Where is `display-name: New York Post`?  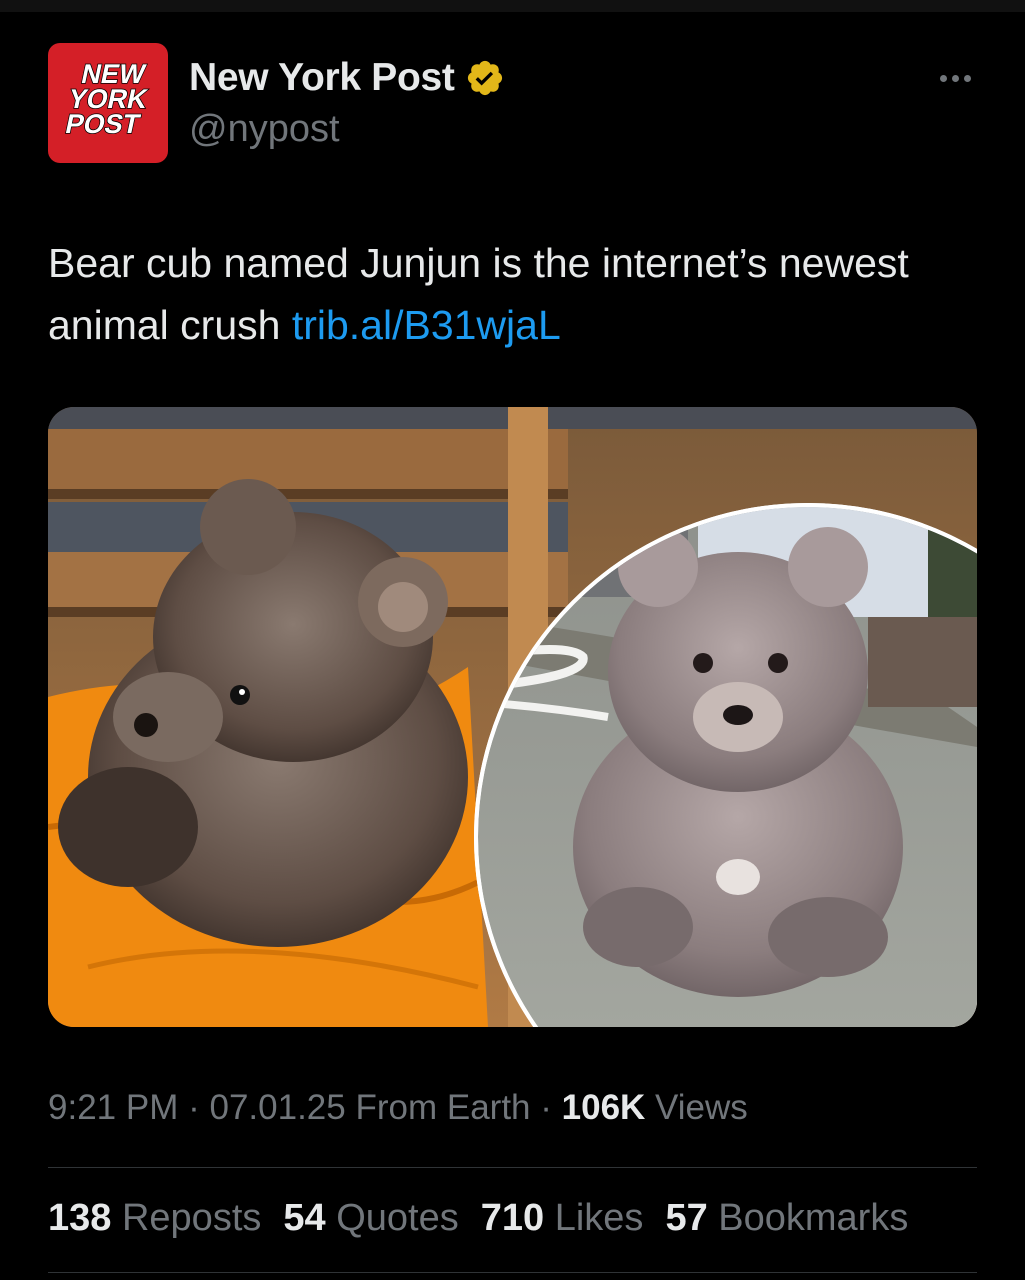 display-name: New York Post is located at coordinates (322, 78).